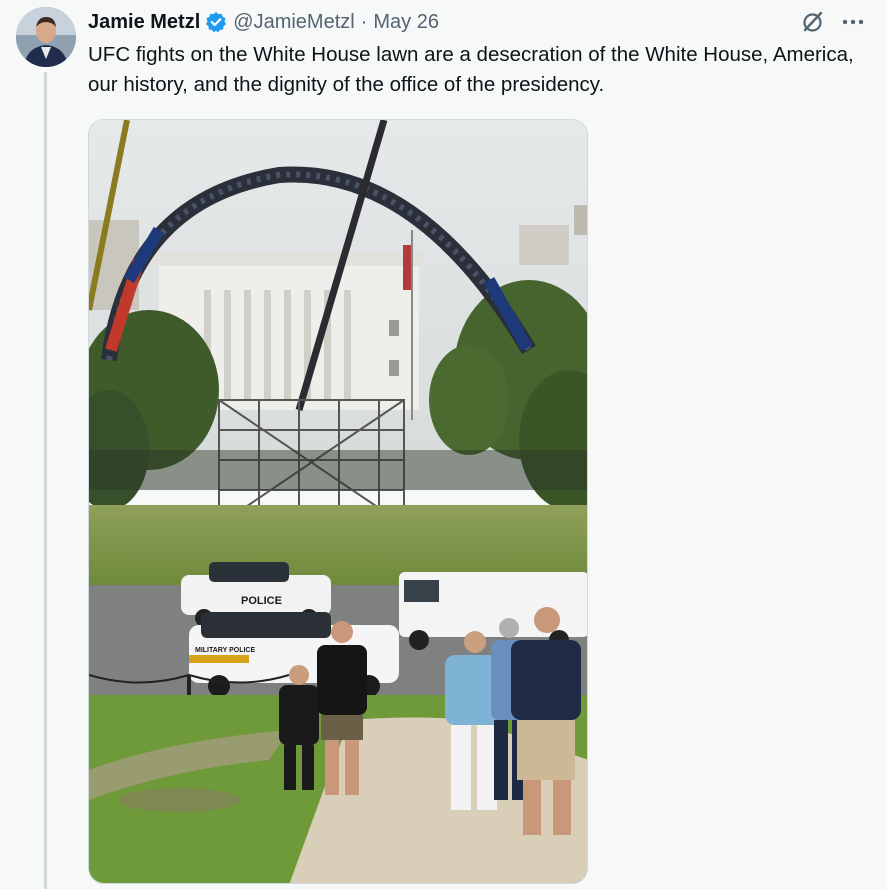  What do you see at coordinates (261, 601) in the screenshot?
I see `police-label: POLICE` at bounding box center [261, 601].